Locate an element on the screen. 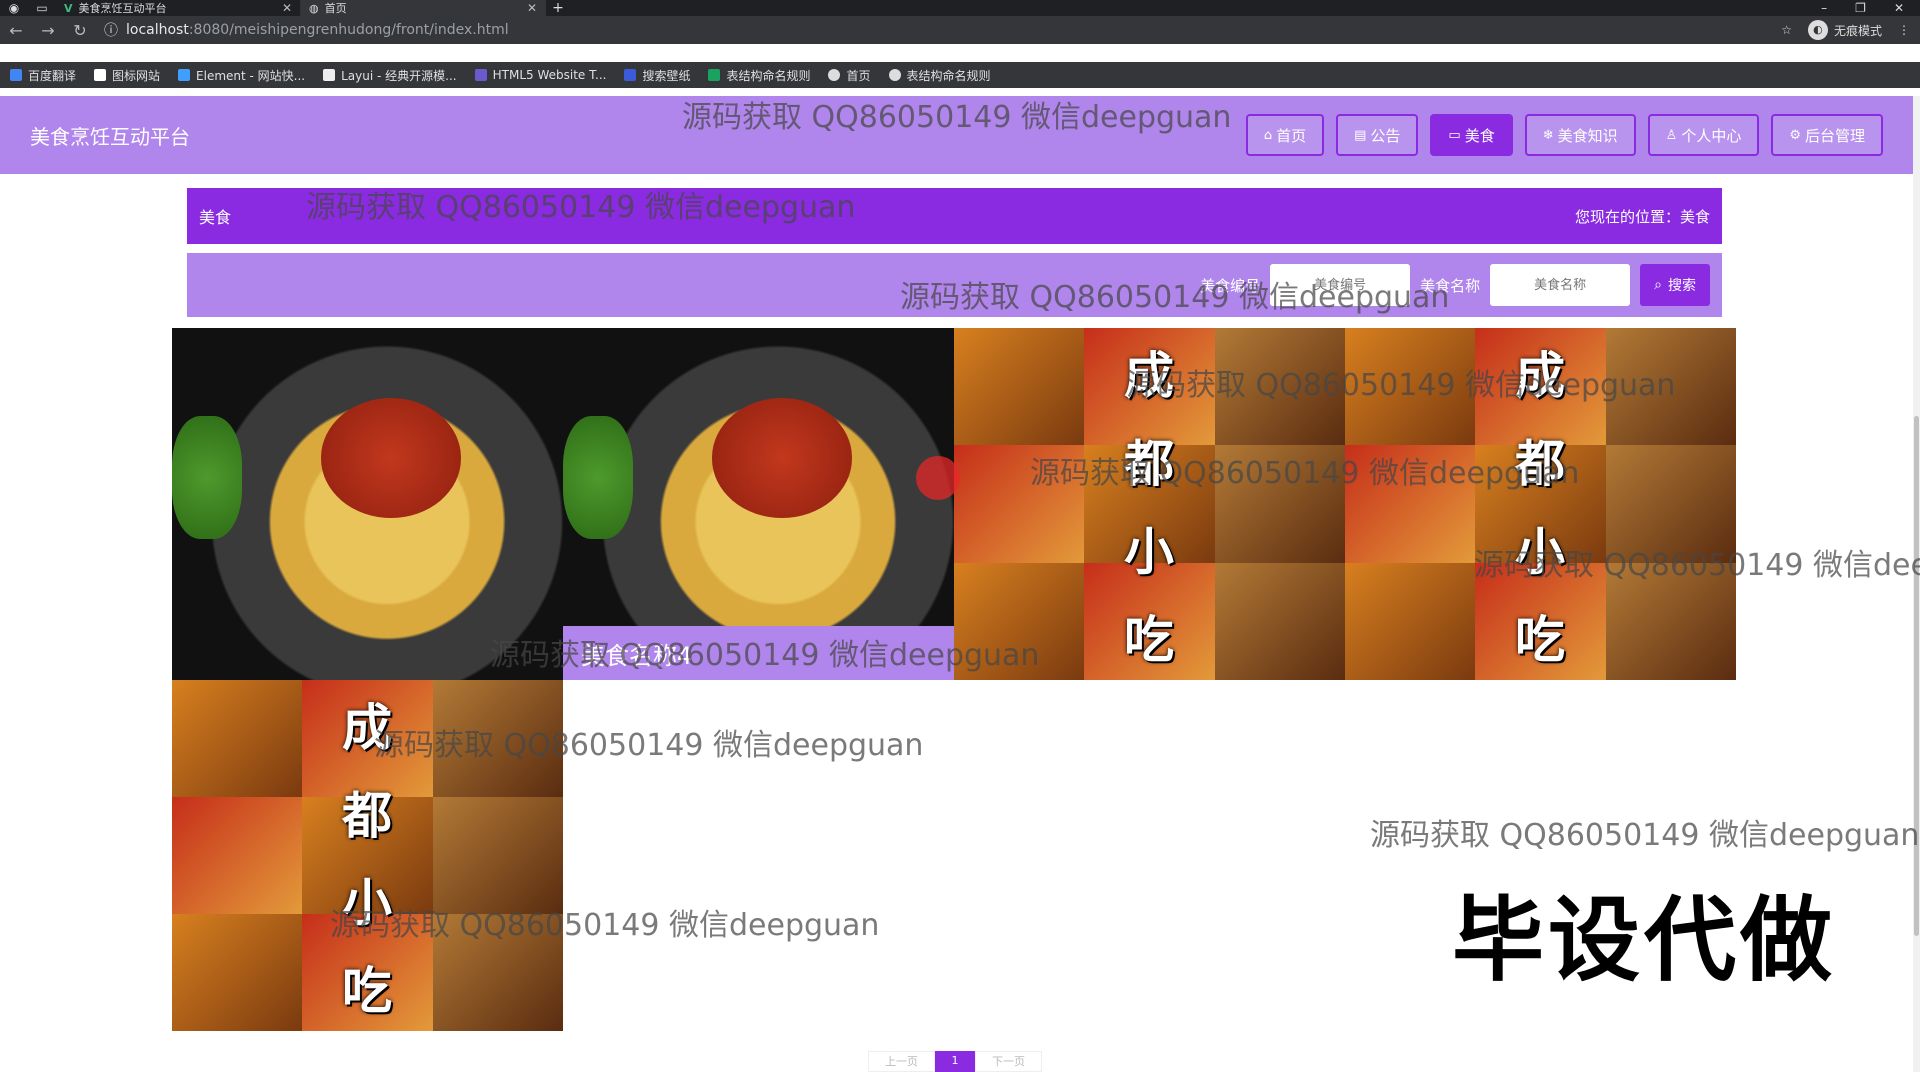 The height and width of the screenshot is (1072, 1920). restore-icon: ❐ is located at coordinates (1860, 8).